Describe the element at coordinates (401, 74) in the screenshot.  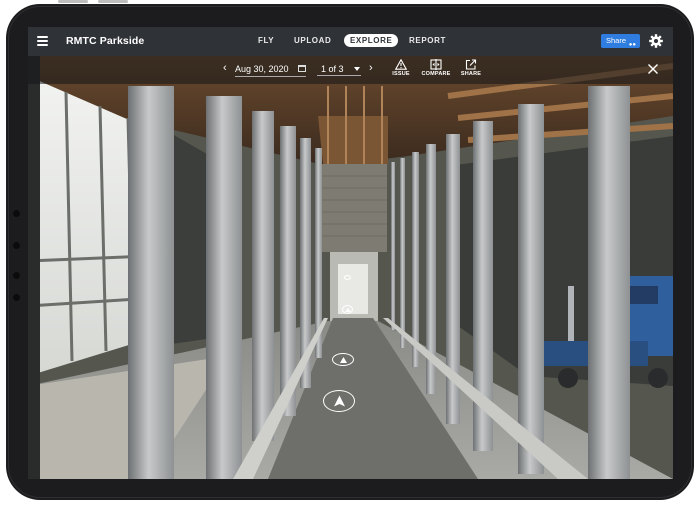
I see `issue-label: ISSUE` at that location.